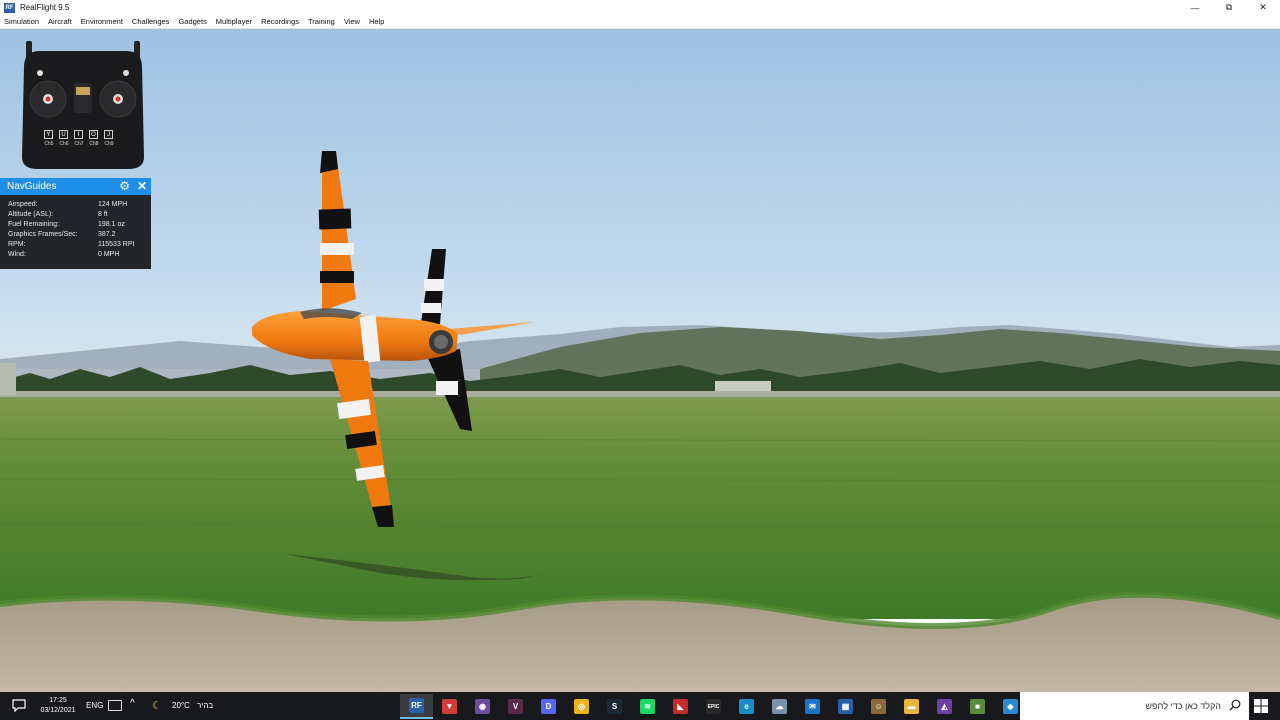  I want to click on spotify-icon: ≋, so click(647, 706).